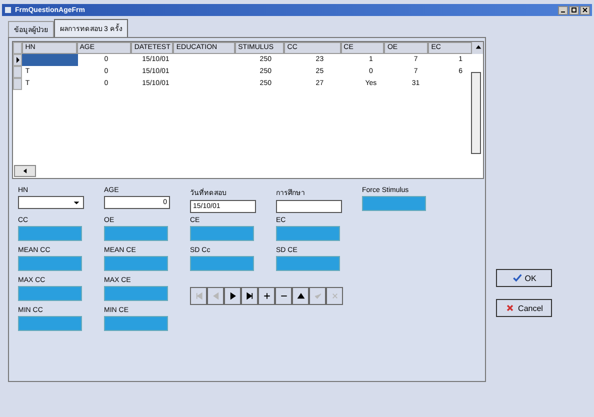 This screenshot has width=594, height=417. What do you see at coordinates (524, 278) in the screenshot?
I see `ok-button: OK` at bounding box center [524, 278].